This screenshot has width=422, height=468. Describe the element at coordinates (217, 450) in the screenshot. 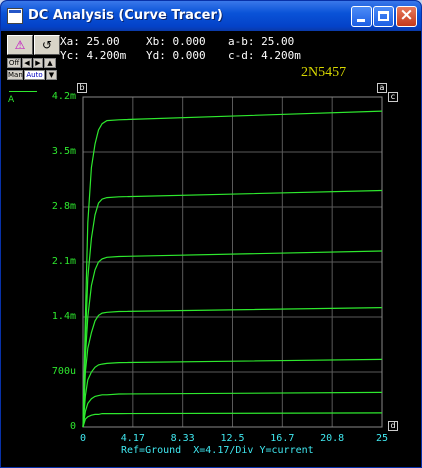

I see `status-line: Ref=Ground X=4.17/Div Y=current` at that location.